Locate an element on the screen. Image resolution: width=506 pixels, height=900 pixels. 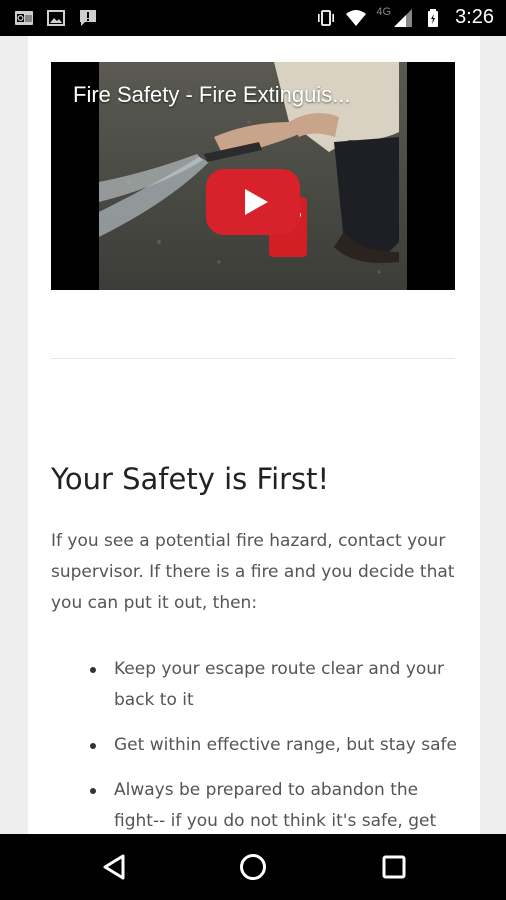
wifi-icon is located at coordinates (356, 17).